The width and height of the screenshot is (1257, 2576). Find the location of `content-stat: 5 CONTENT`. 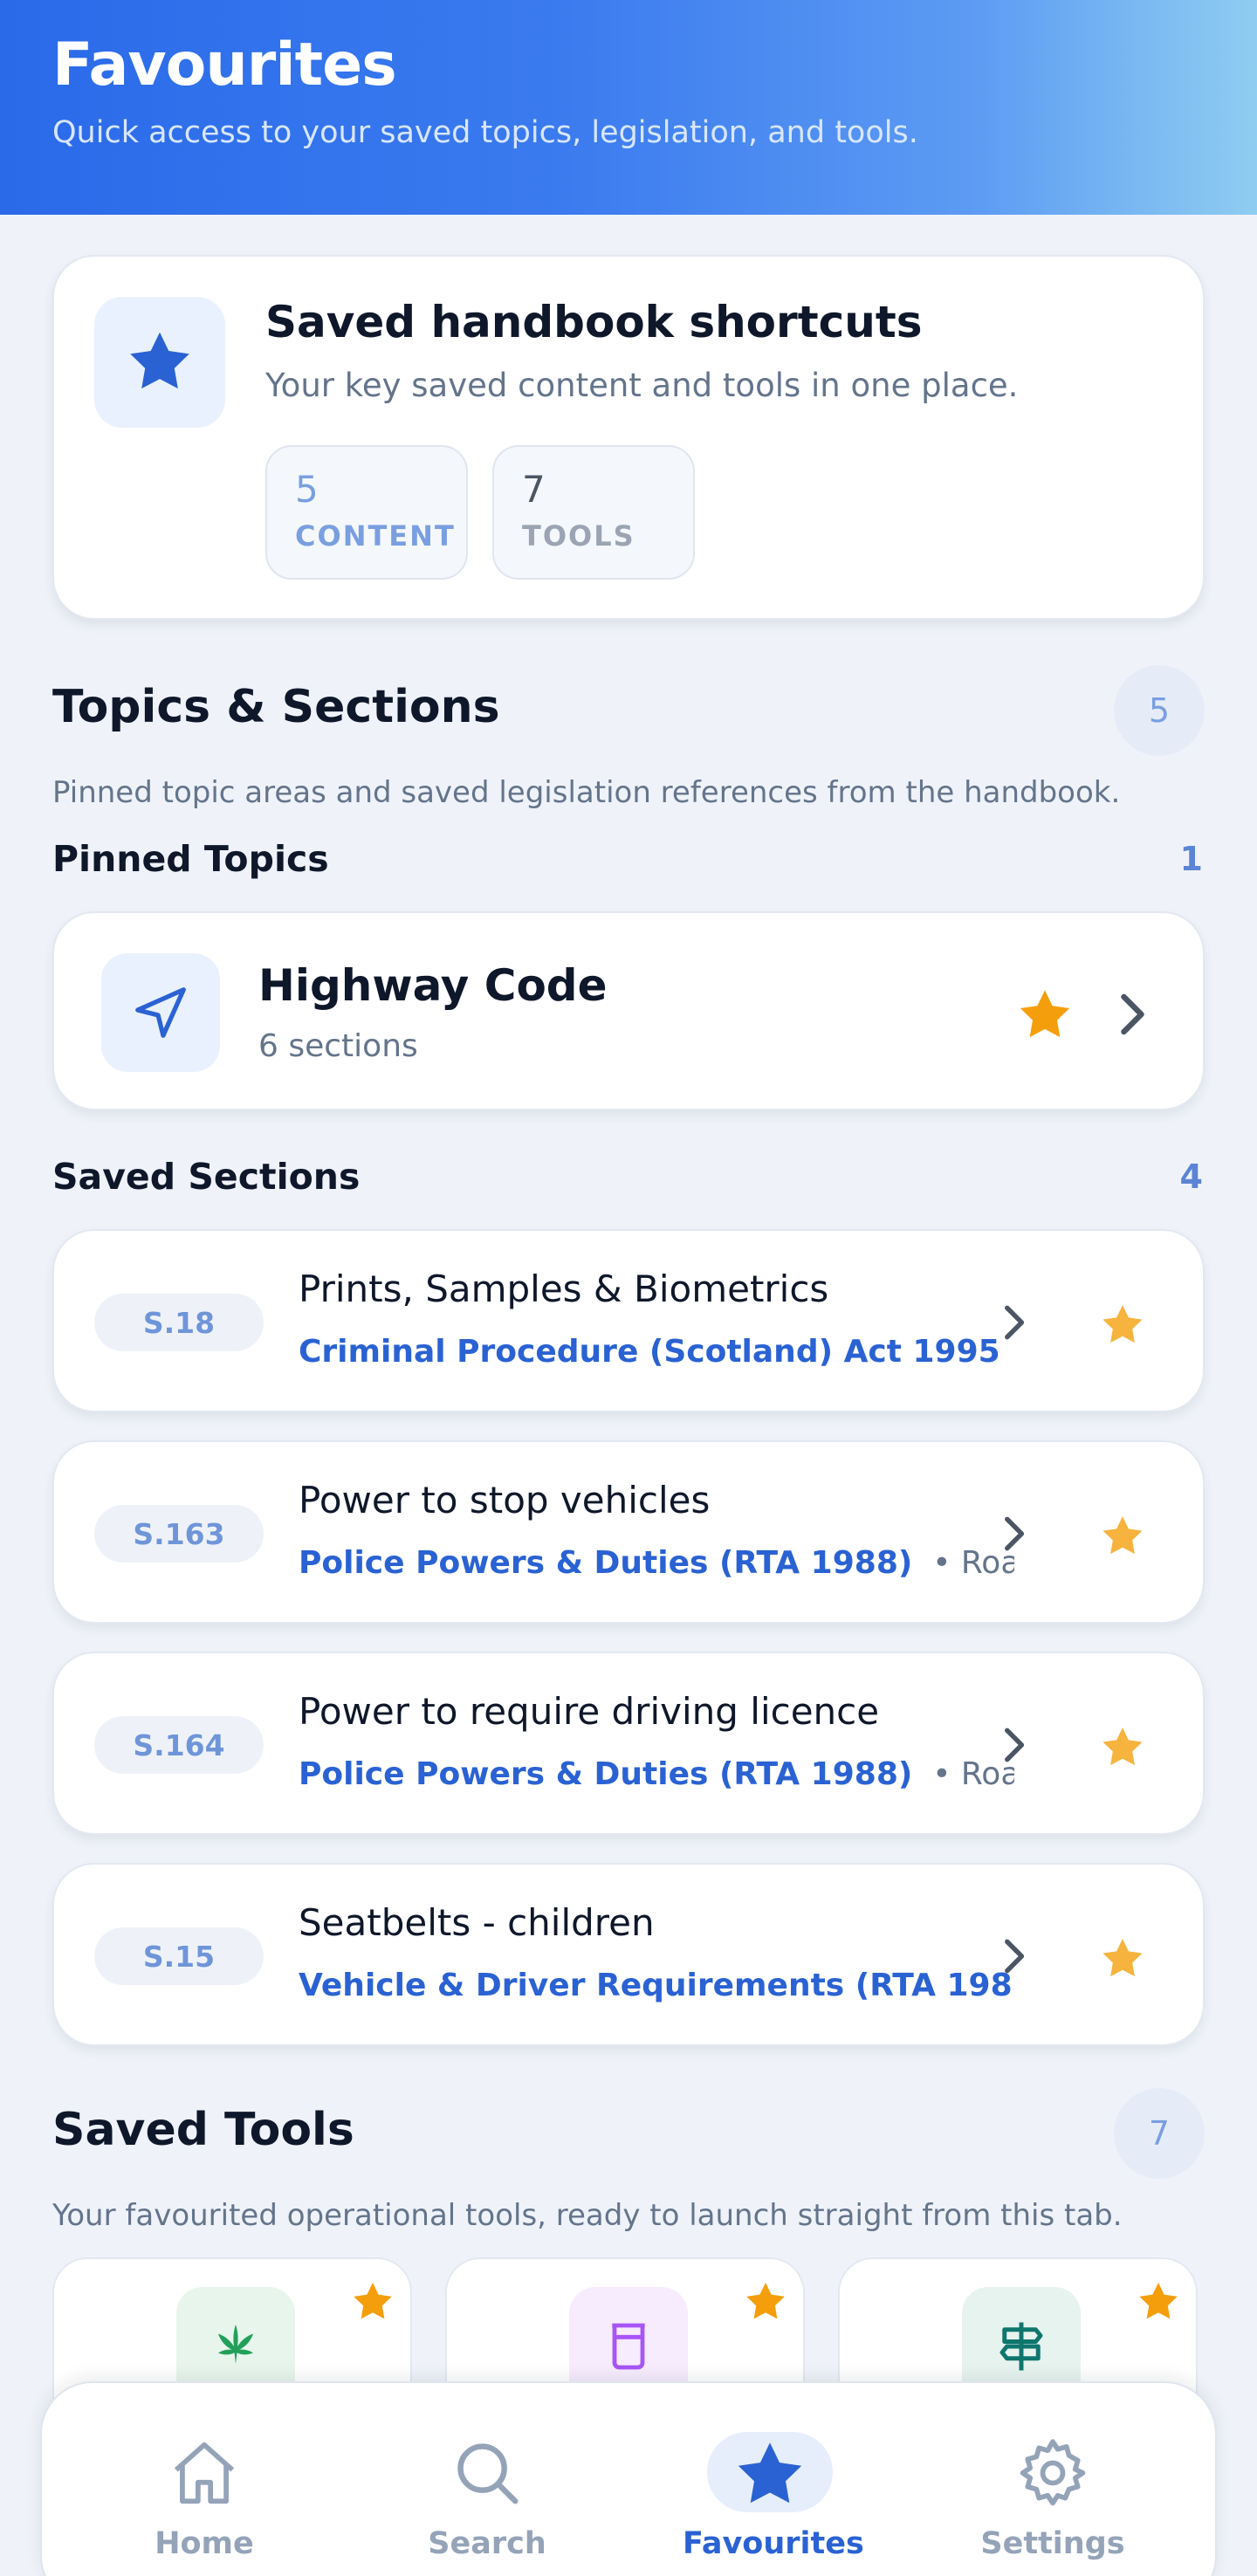

content-stat: 5 CONTENT is located at coordinates (366, 513).